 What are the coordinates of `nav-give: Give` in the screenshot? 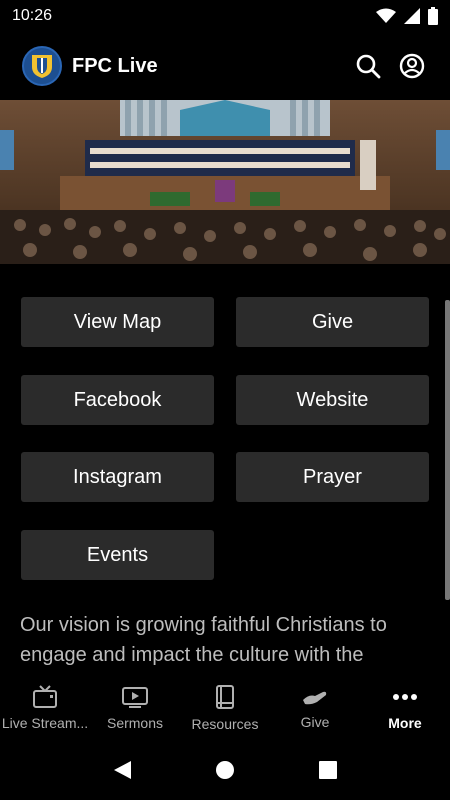 It's located at (315, 708).